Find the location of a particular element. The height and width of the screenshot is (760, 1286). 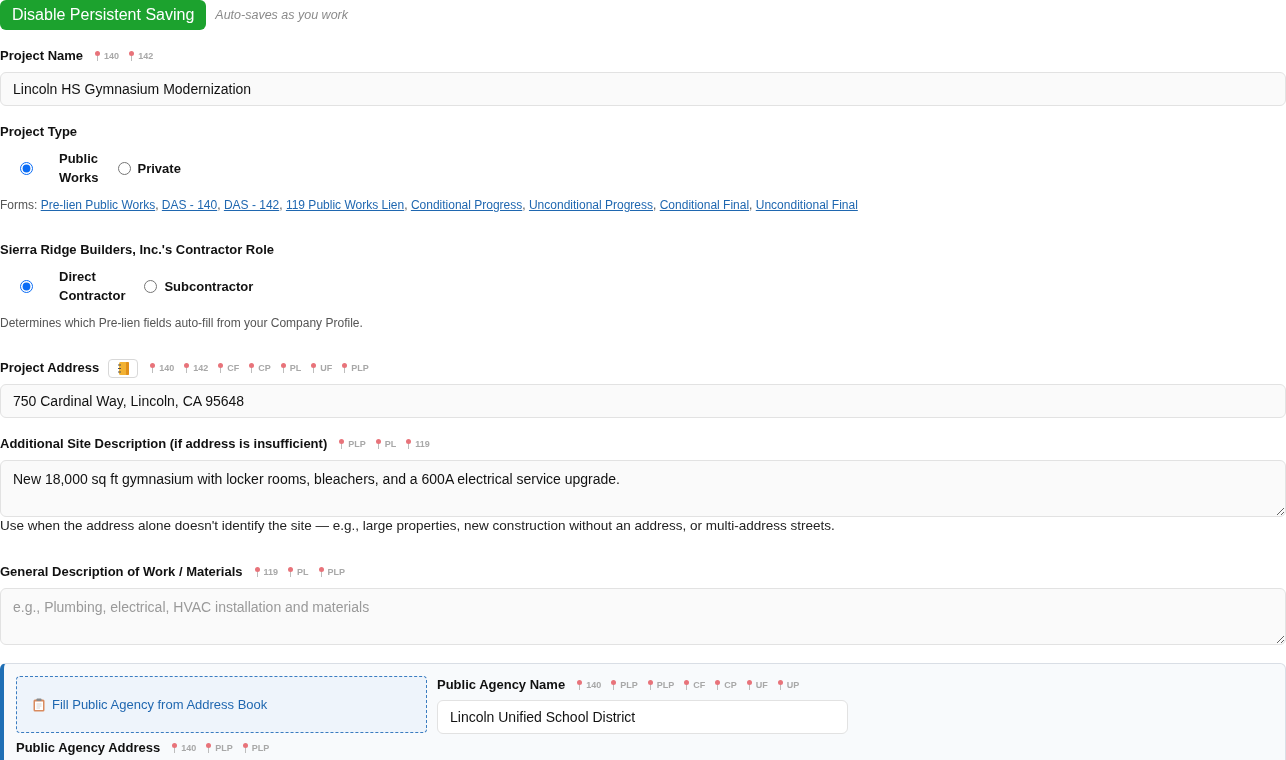

form-link: Unconditional Final is located at coordinates (806, 205).